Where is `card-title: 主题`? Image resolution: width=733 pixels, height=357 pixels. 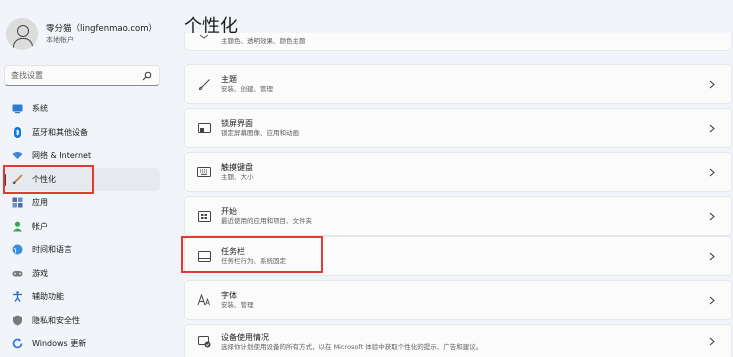
card-title: 主题 is located at coordinates (229, 79).